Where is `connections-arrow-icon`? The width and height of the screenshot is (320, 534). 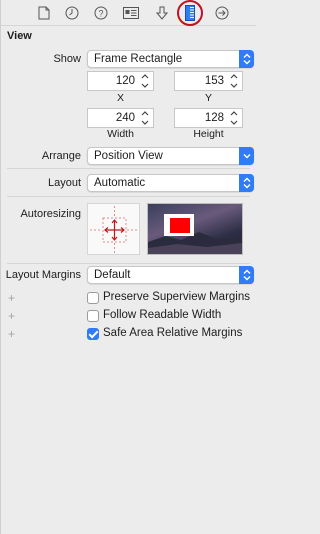 connections-arrow-icon is located at coordinates (222, 13).